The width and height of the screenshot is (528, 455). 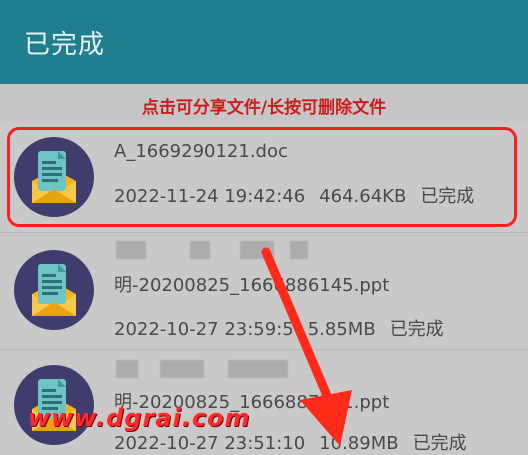 I want to click on file-date: 2022-10-27 23:59:5, so click(x=204, y=329).